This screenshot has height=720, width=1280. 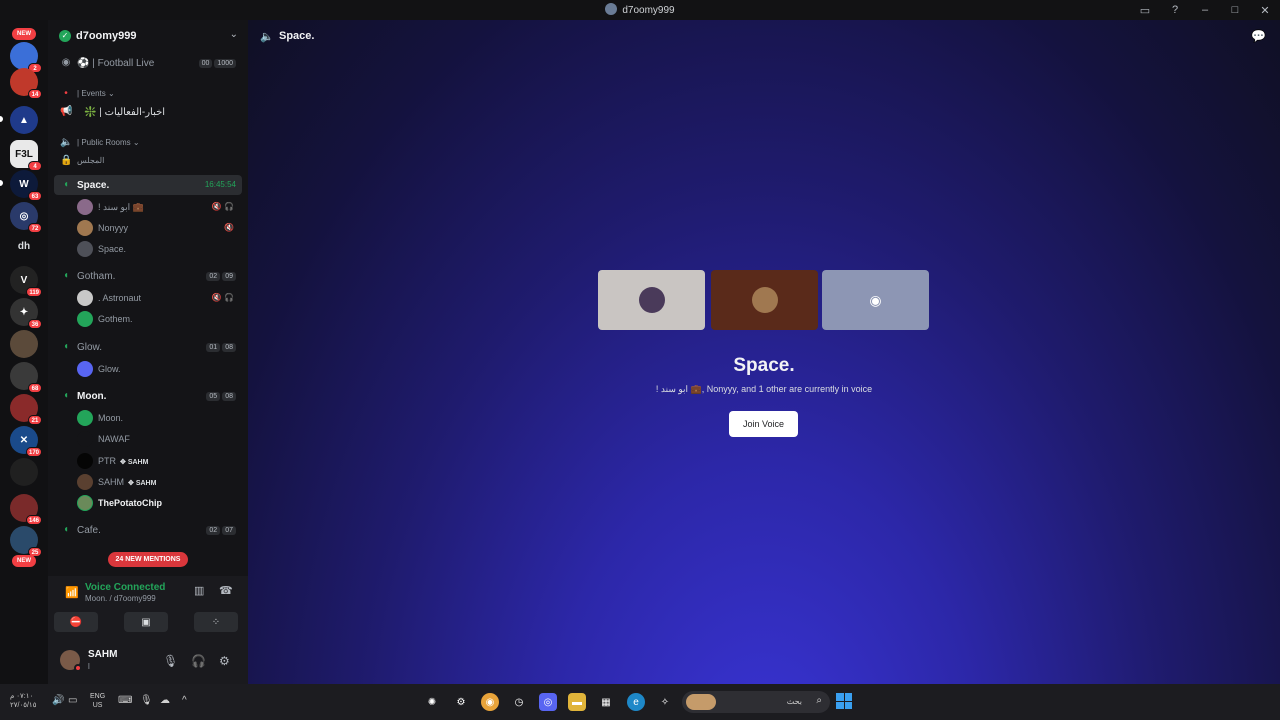 What do you see at coordinates (154, 482) in the screenshot?
I see `voice-user: SAHM ✥ SAHM` at bounding box center [154, 482].